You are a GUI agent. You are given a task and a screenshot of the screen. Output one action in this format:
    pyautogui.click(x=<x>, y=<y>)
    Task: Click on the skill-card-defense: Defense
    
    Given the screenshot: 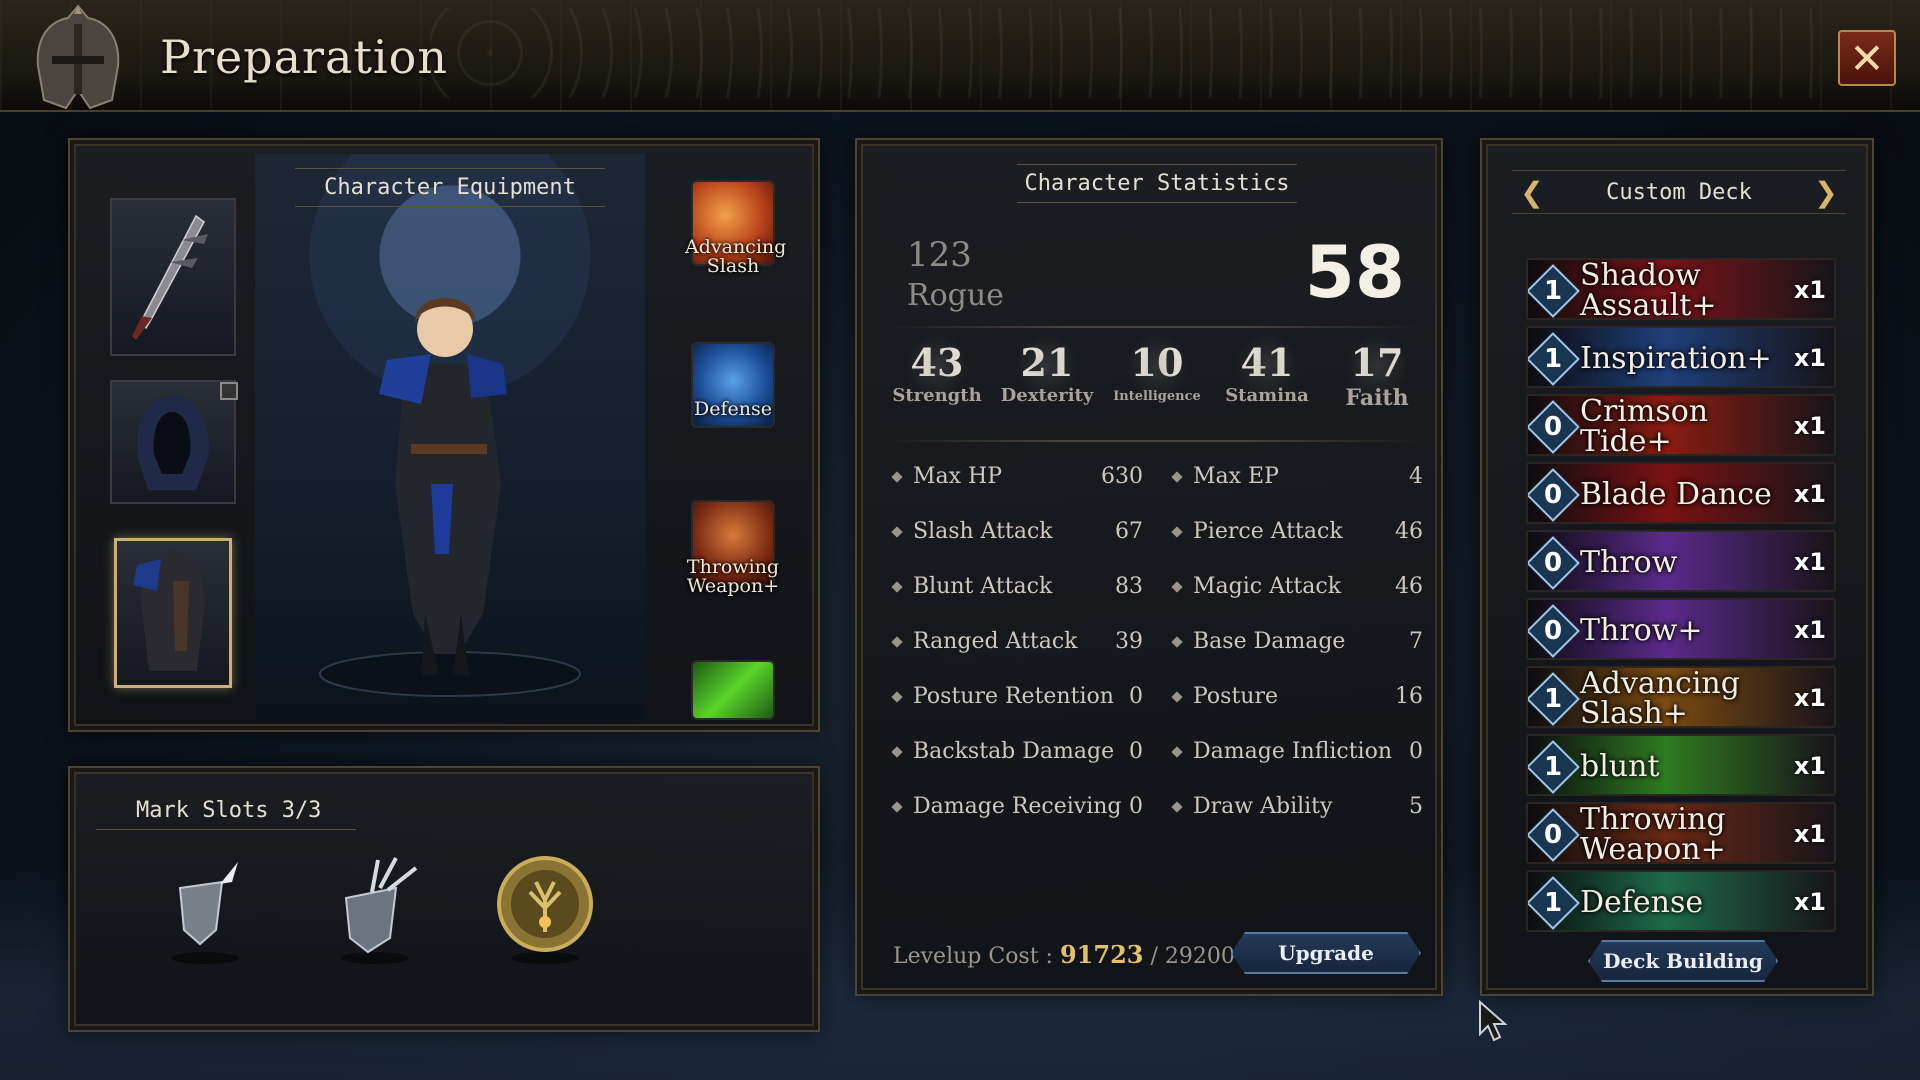 What is the action you would take?
    pyautogui.click(x=733, y=385)
    